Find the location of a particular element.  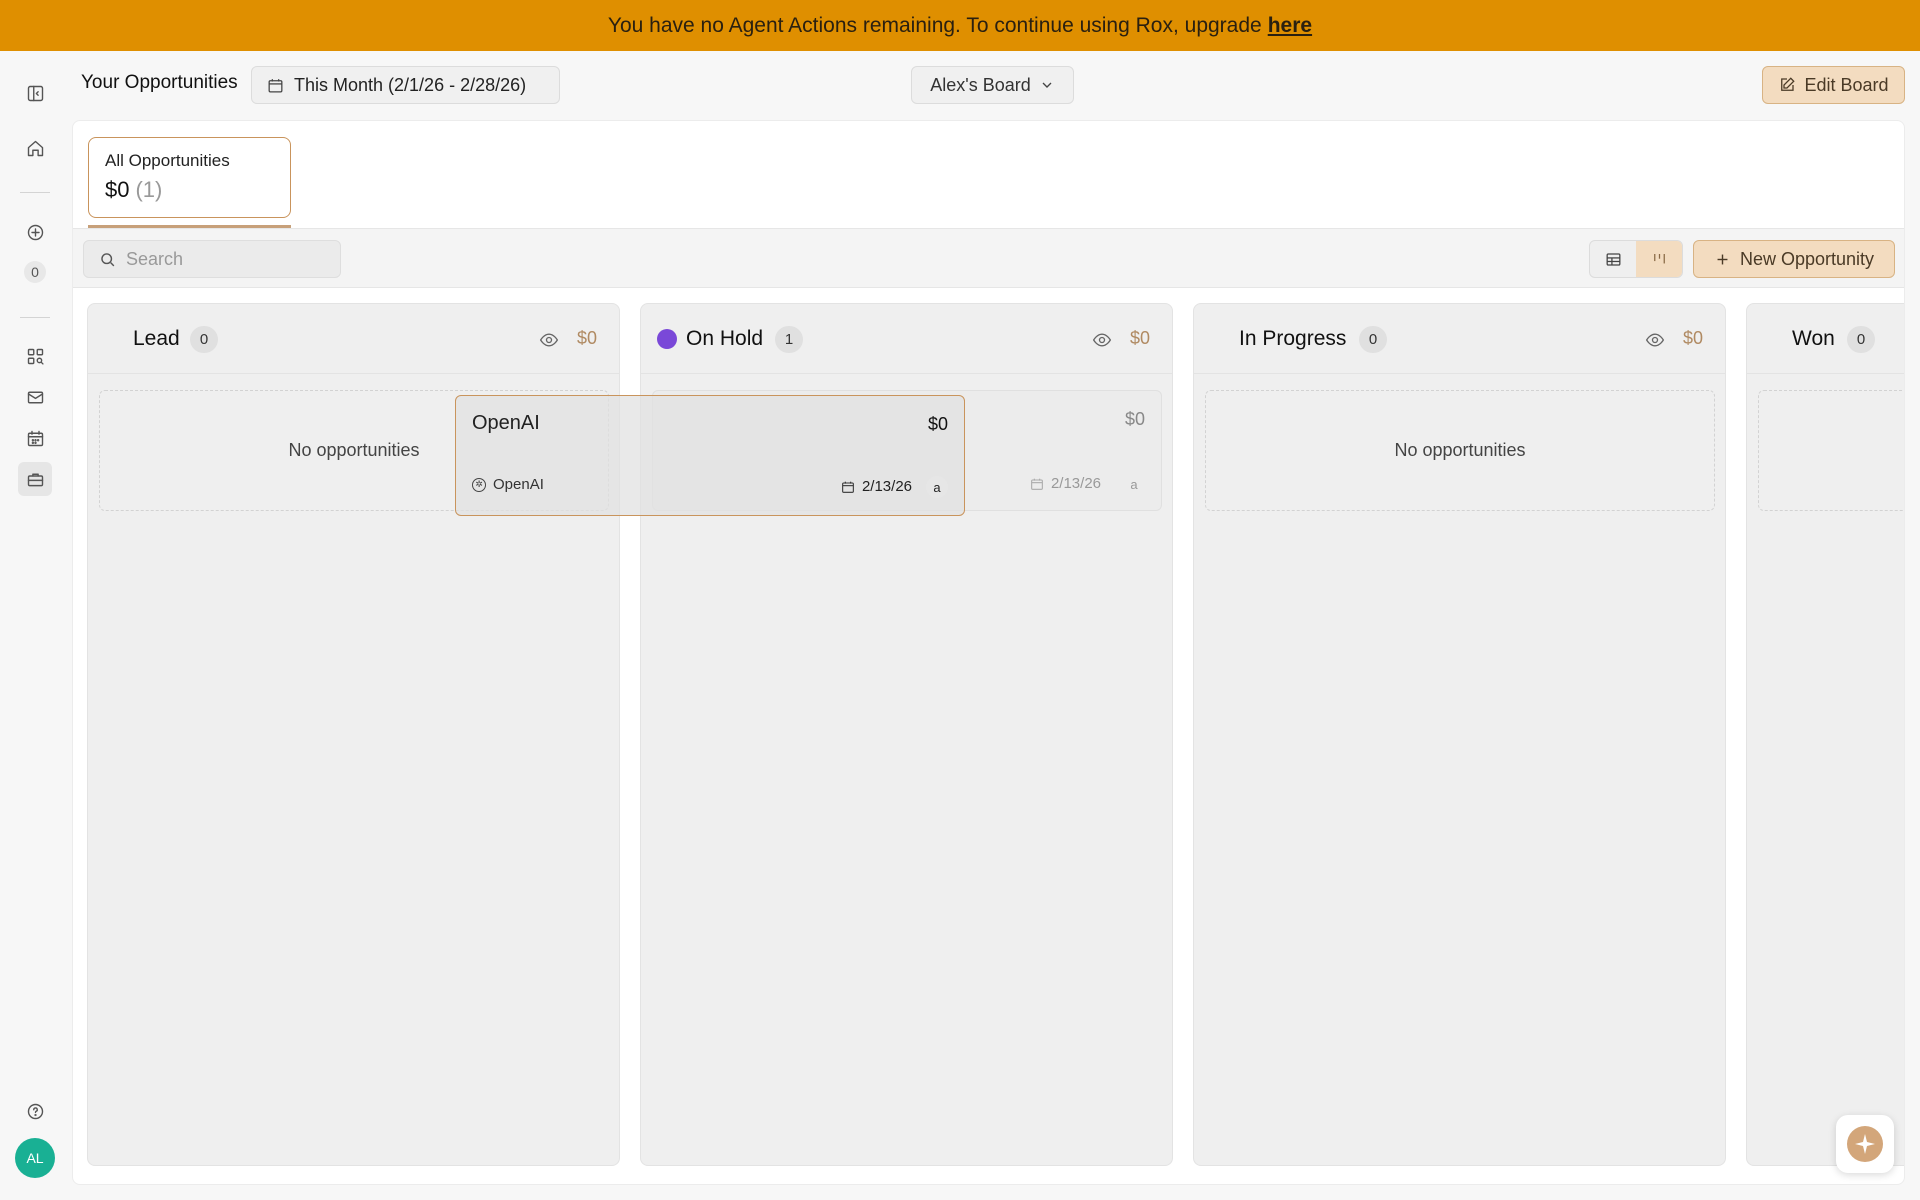

company-logo-icon: ✲ is located at coordinates (479, 484).